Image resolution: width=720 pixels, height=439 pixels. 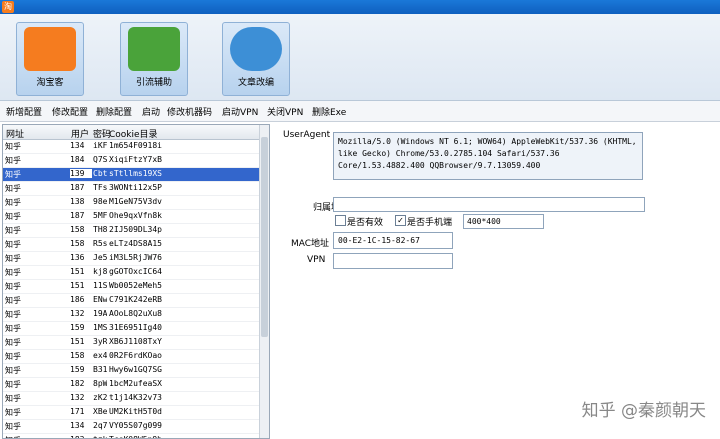 I want to click on cell-user: 187, so click(x=77, y=215).